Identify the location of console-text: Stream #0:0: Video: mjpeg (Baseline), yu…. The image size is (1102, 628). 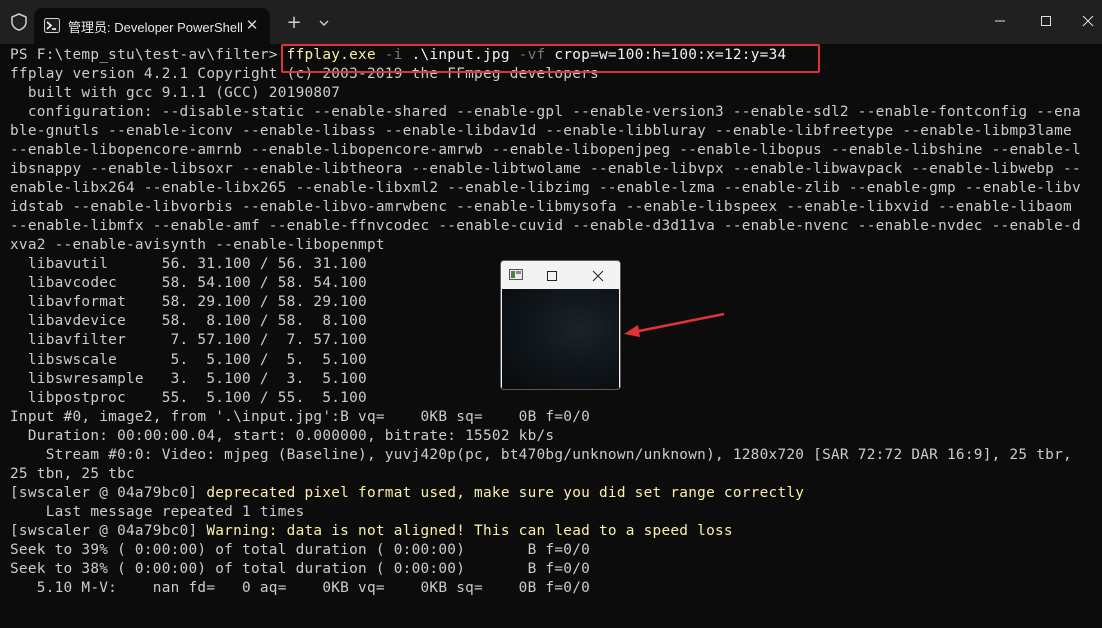
(541, 454).